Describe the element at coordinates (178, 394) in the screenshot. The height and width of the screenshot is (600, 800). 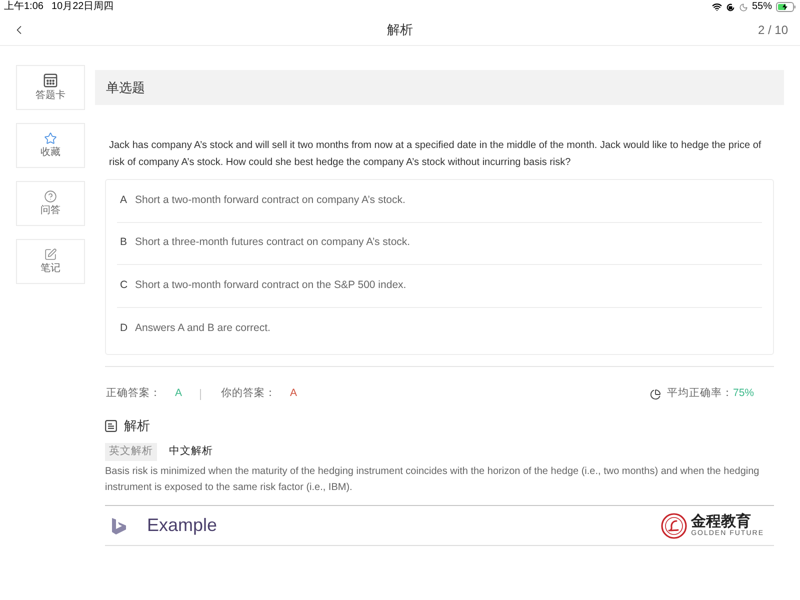
I see `correct-answer-value: A` at that location.